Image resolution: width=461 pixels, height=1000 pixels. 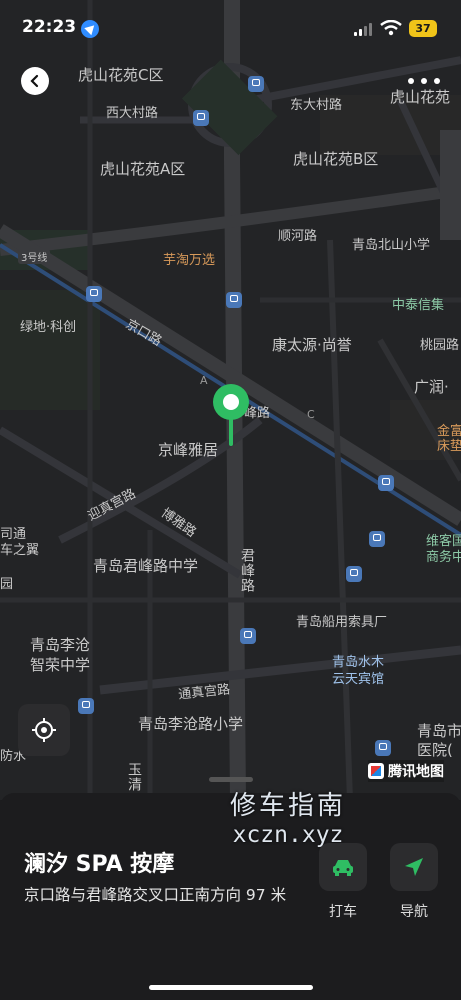 What do you see at coordinates (343, 912) in the screenshot?
I see `taxi-label: 打车` at bounding box center [343, 912].